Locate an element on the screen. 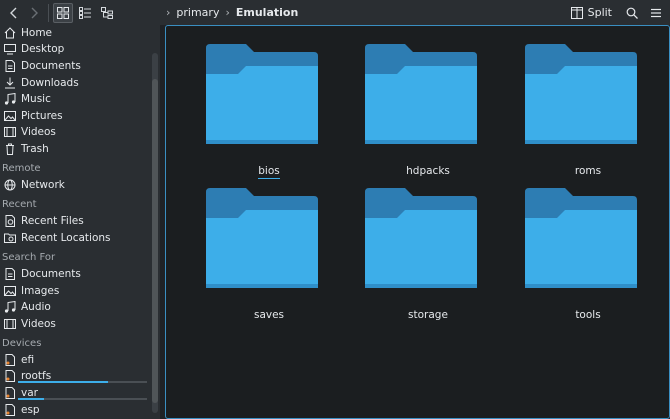  home-icon is located at coordinates (10, 33).